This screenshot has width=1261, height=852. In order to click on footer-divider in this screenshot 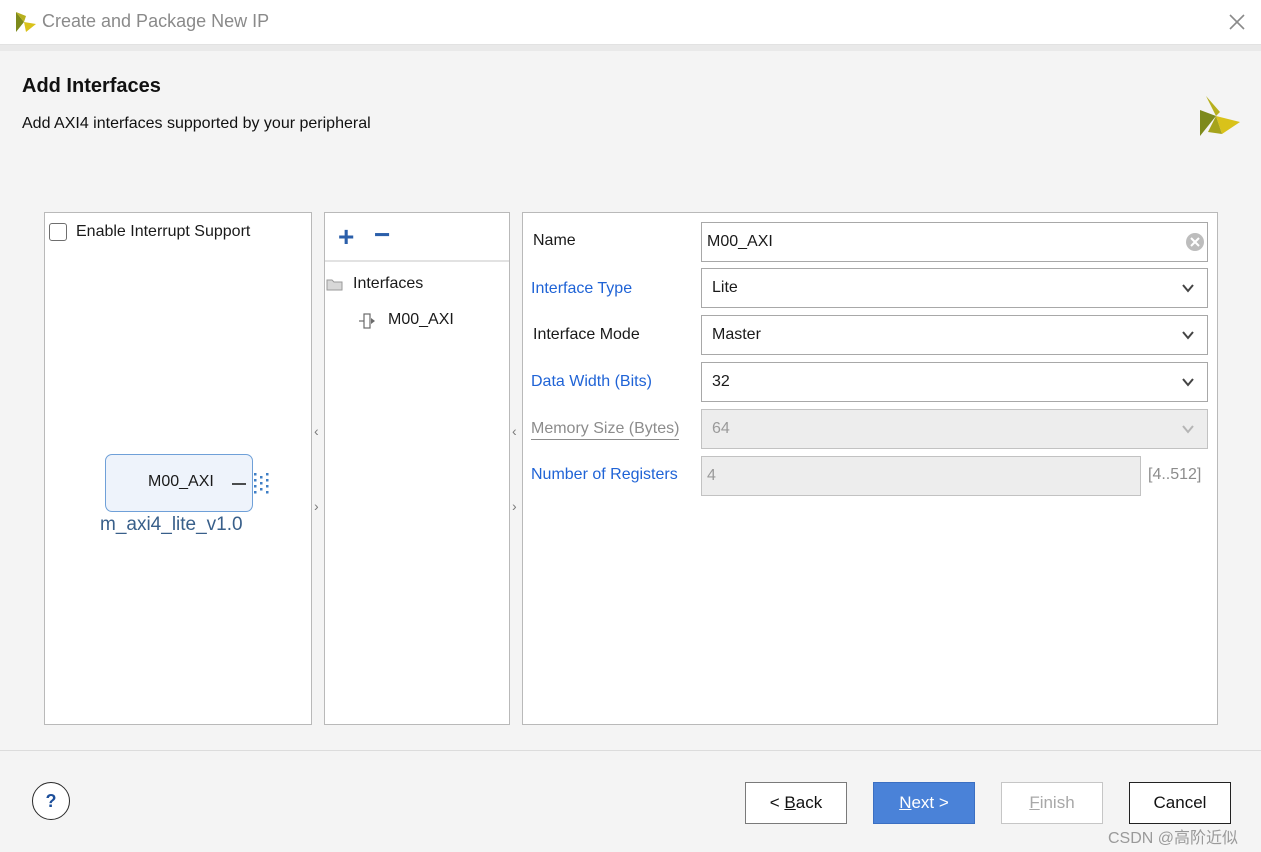, I will do `click(630, 750)`.